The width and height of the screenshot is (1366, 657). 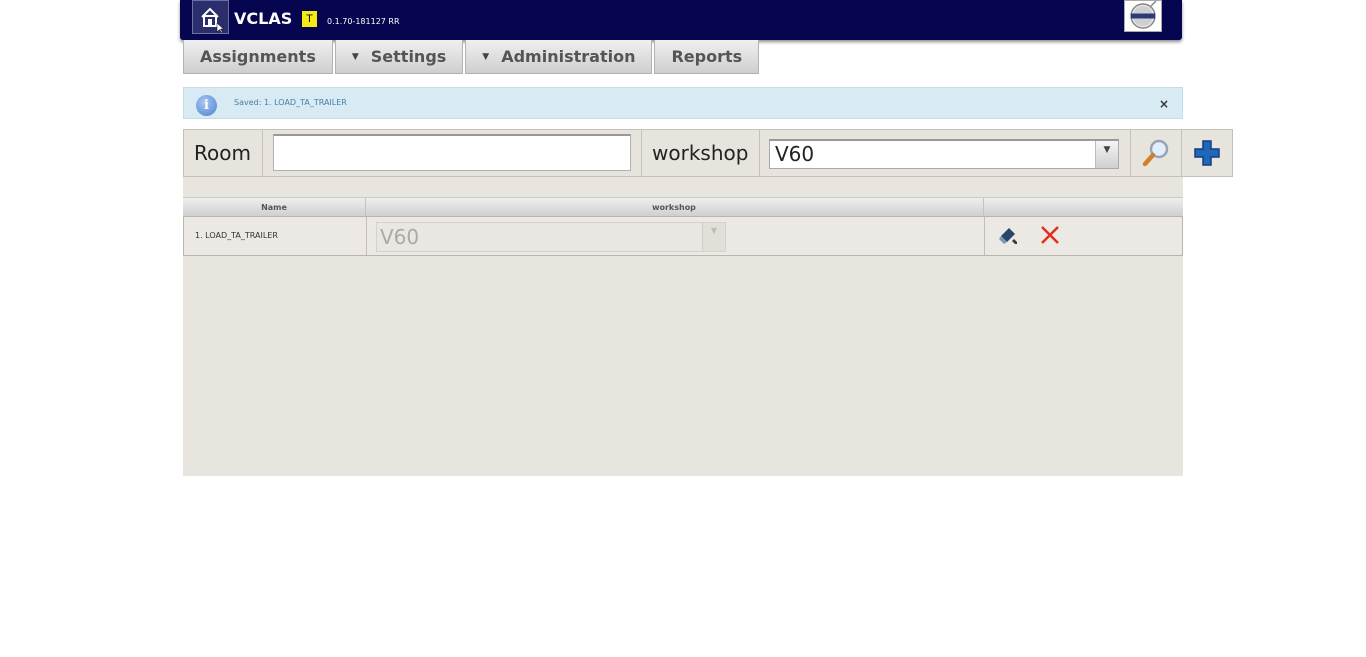 What do you see at coordinates (206, 105) in the screenshot?
I see `info-icon: i` at bounding box center [206, 105].